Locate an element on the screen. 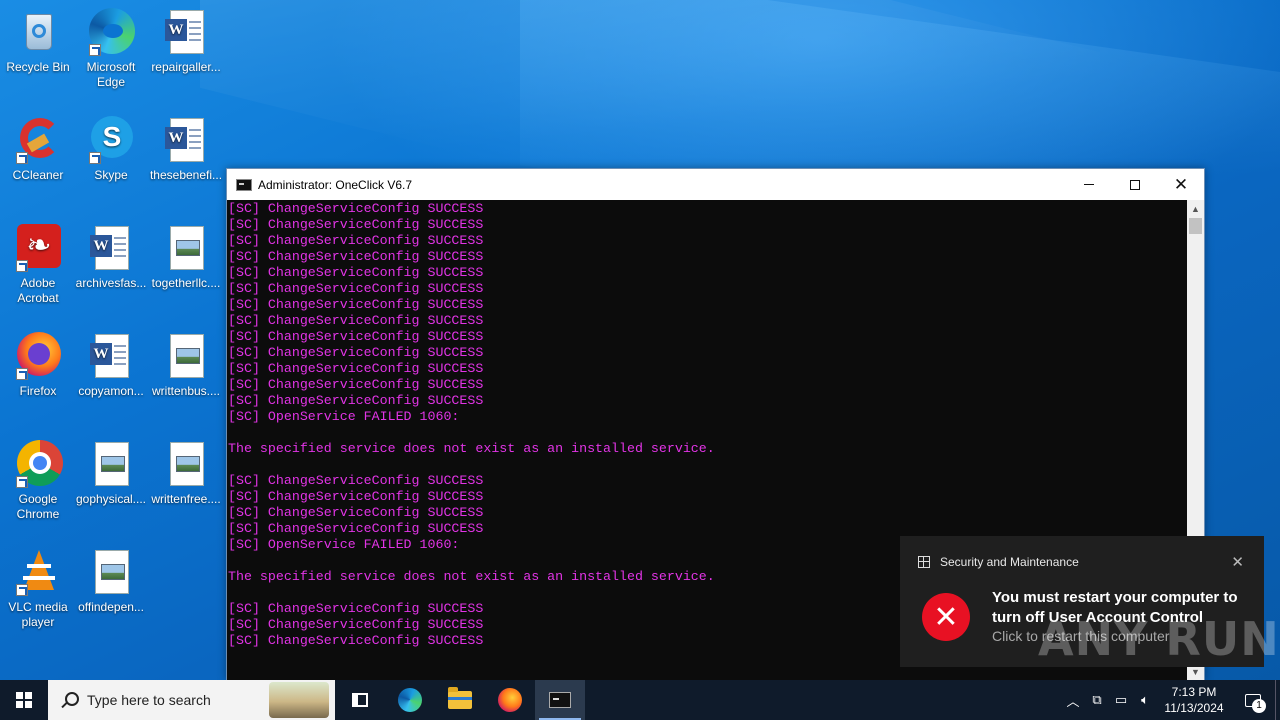  desktop-icon-label: Firefox is located at coordinates (38, 391).